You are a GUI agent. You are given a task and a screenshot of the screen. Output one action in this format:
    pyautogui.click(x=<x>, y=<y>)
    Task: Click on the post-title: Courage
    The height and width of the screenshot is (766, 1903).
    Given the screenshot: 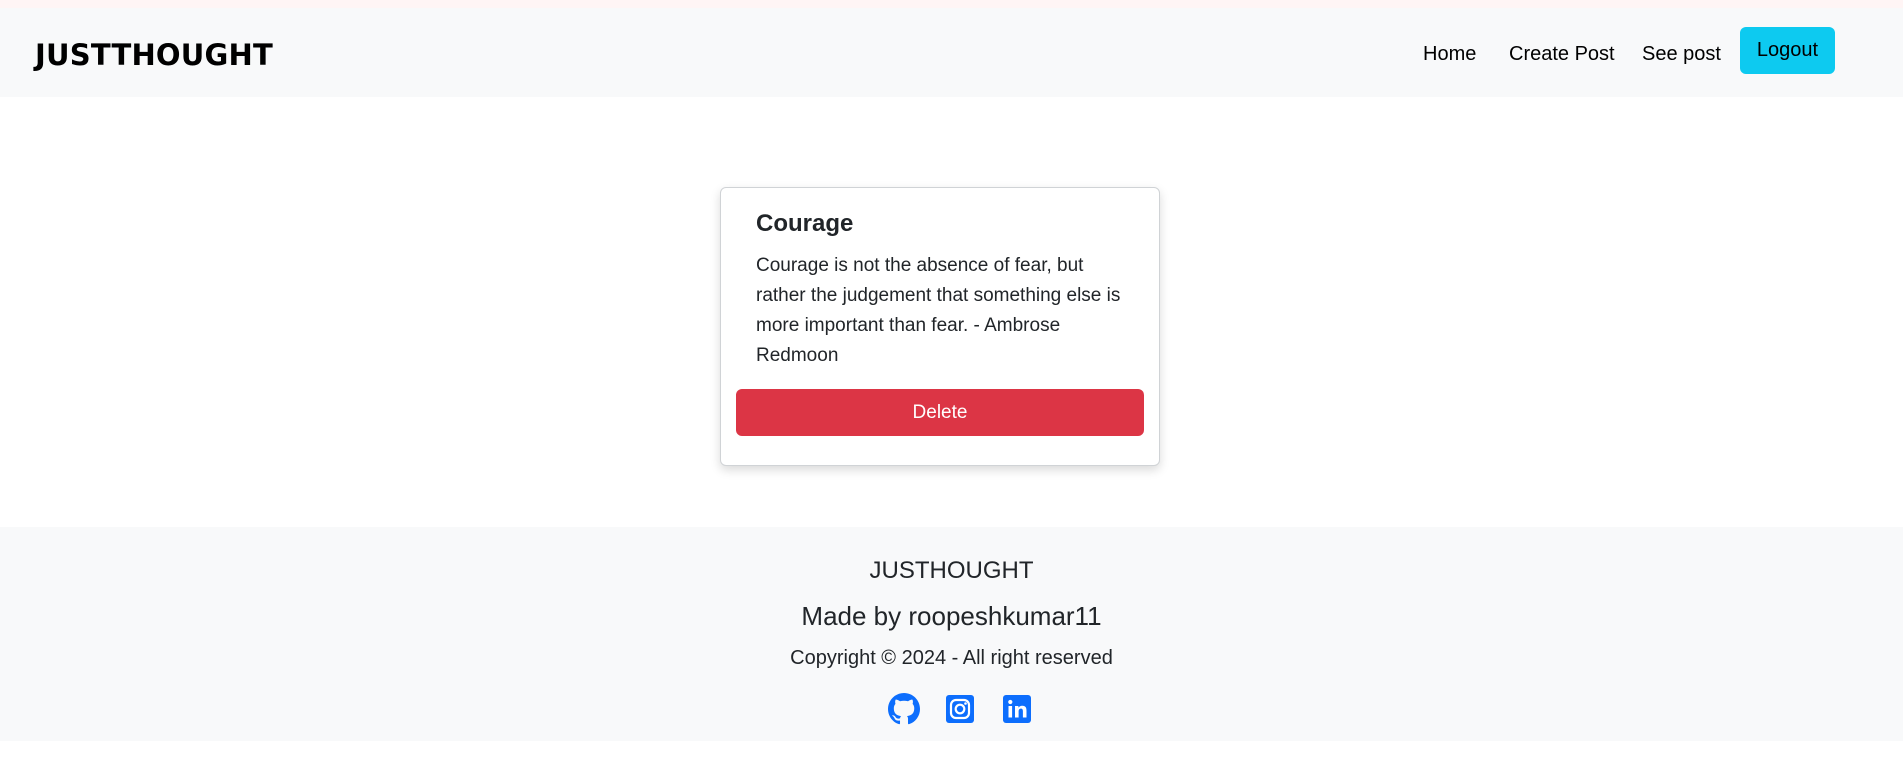 What is the action you would take?
    pyautogui.click(x=805, y=223)
    